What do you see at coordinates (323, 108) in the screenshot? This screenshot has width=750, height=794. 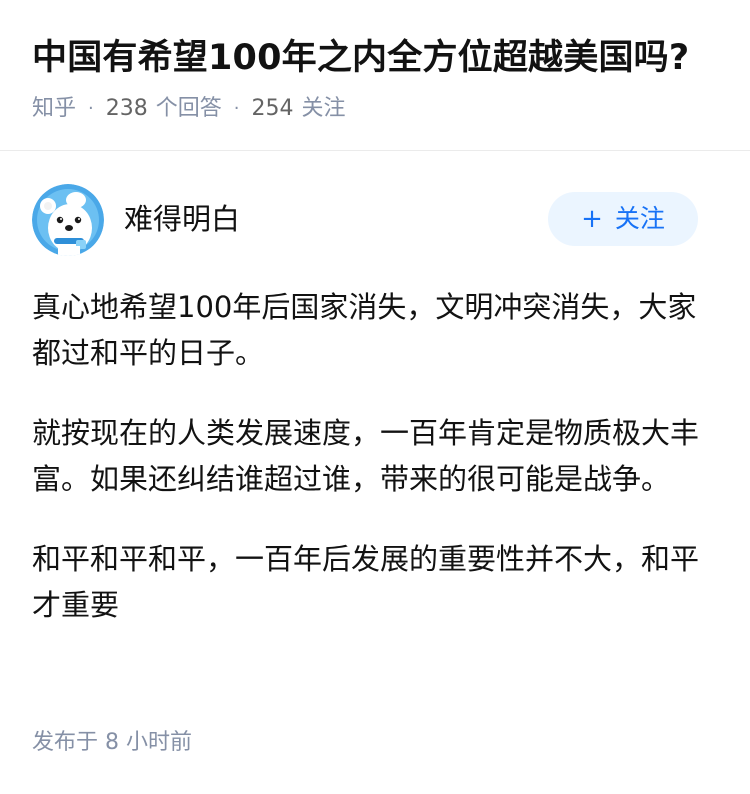 I see `follower-count-label: 关注` at bounding box center [323, 108].